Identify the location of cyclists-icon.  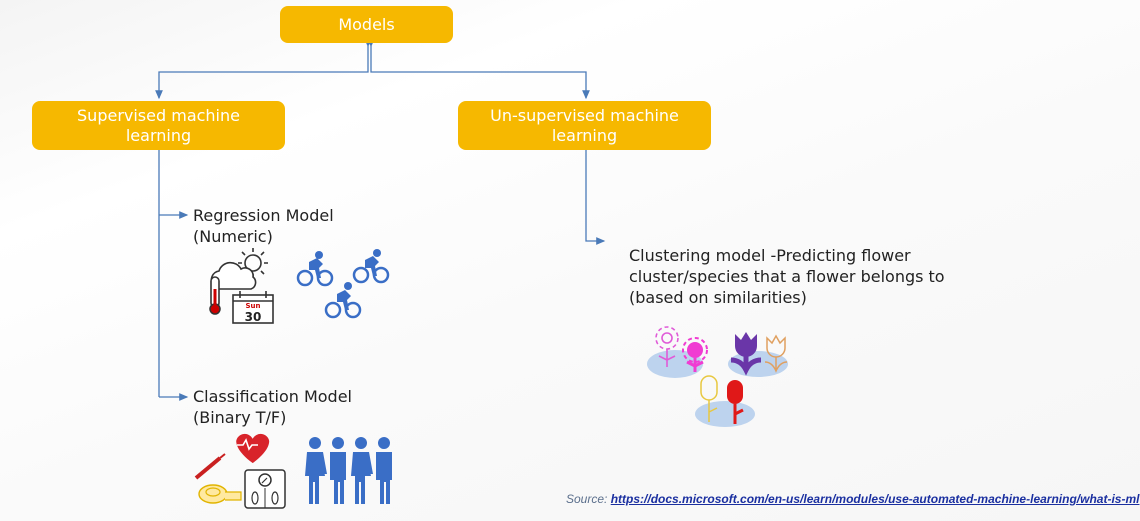
(343, 284).